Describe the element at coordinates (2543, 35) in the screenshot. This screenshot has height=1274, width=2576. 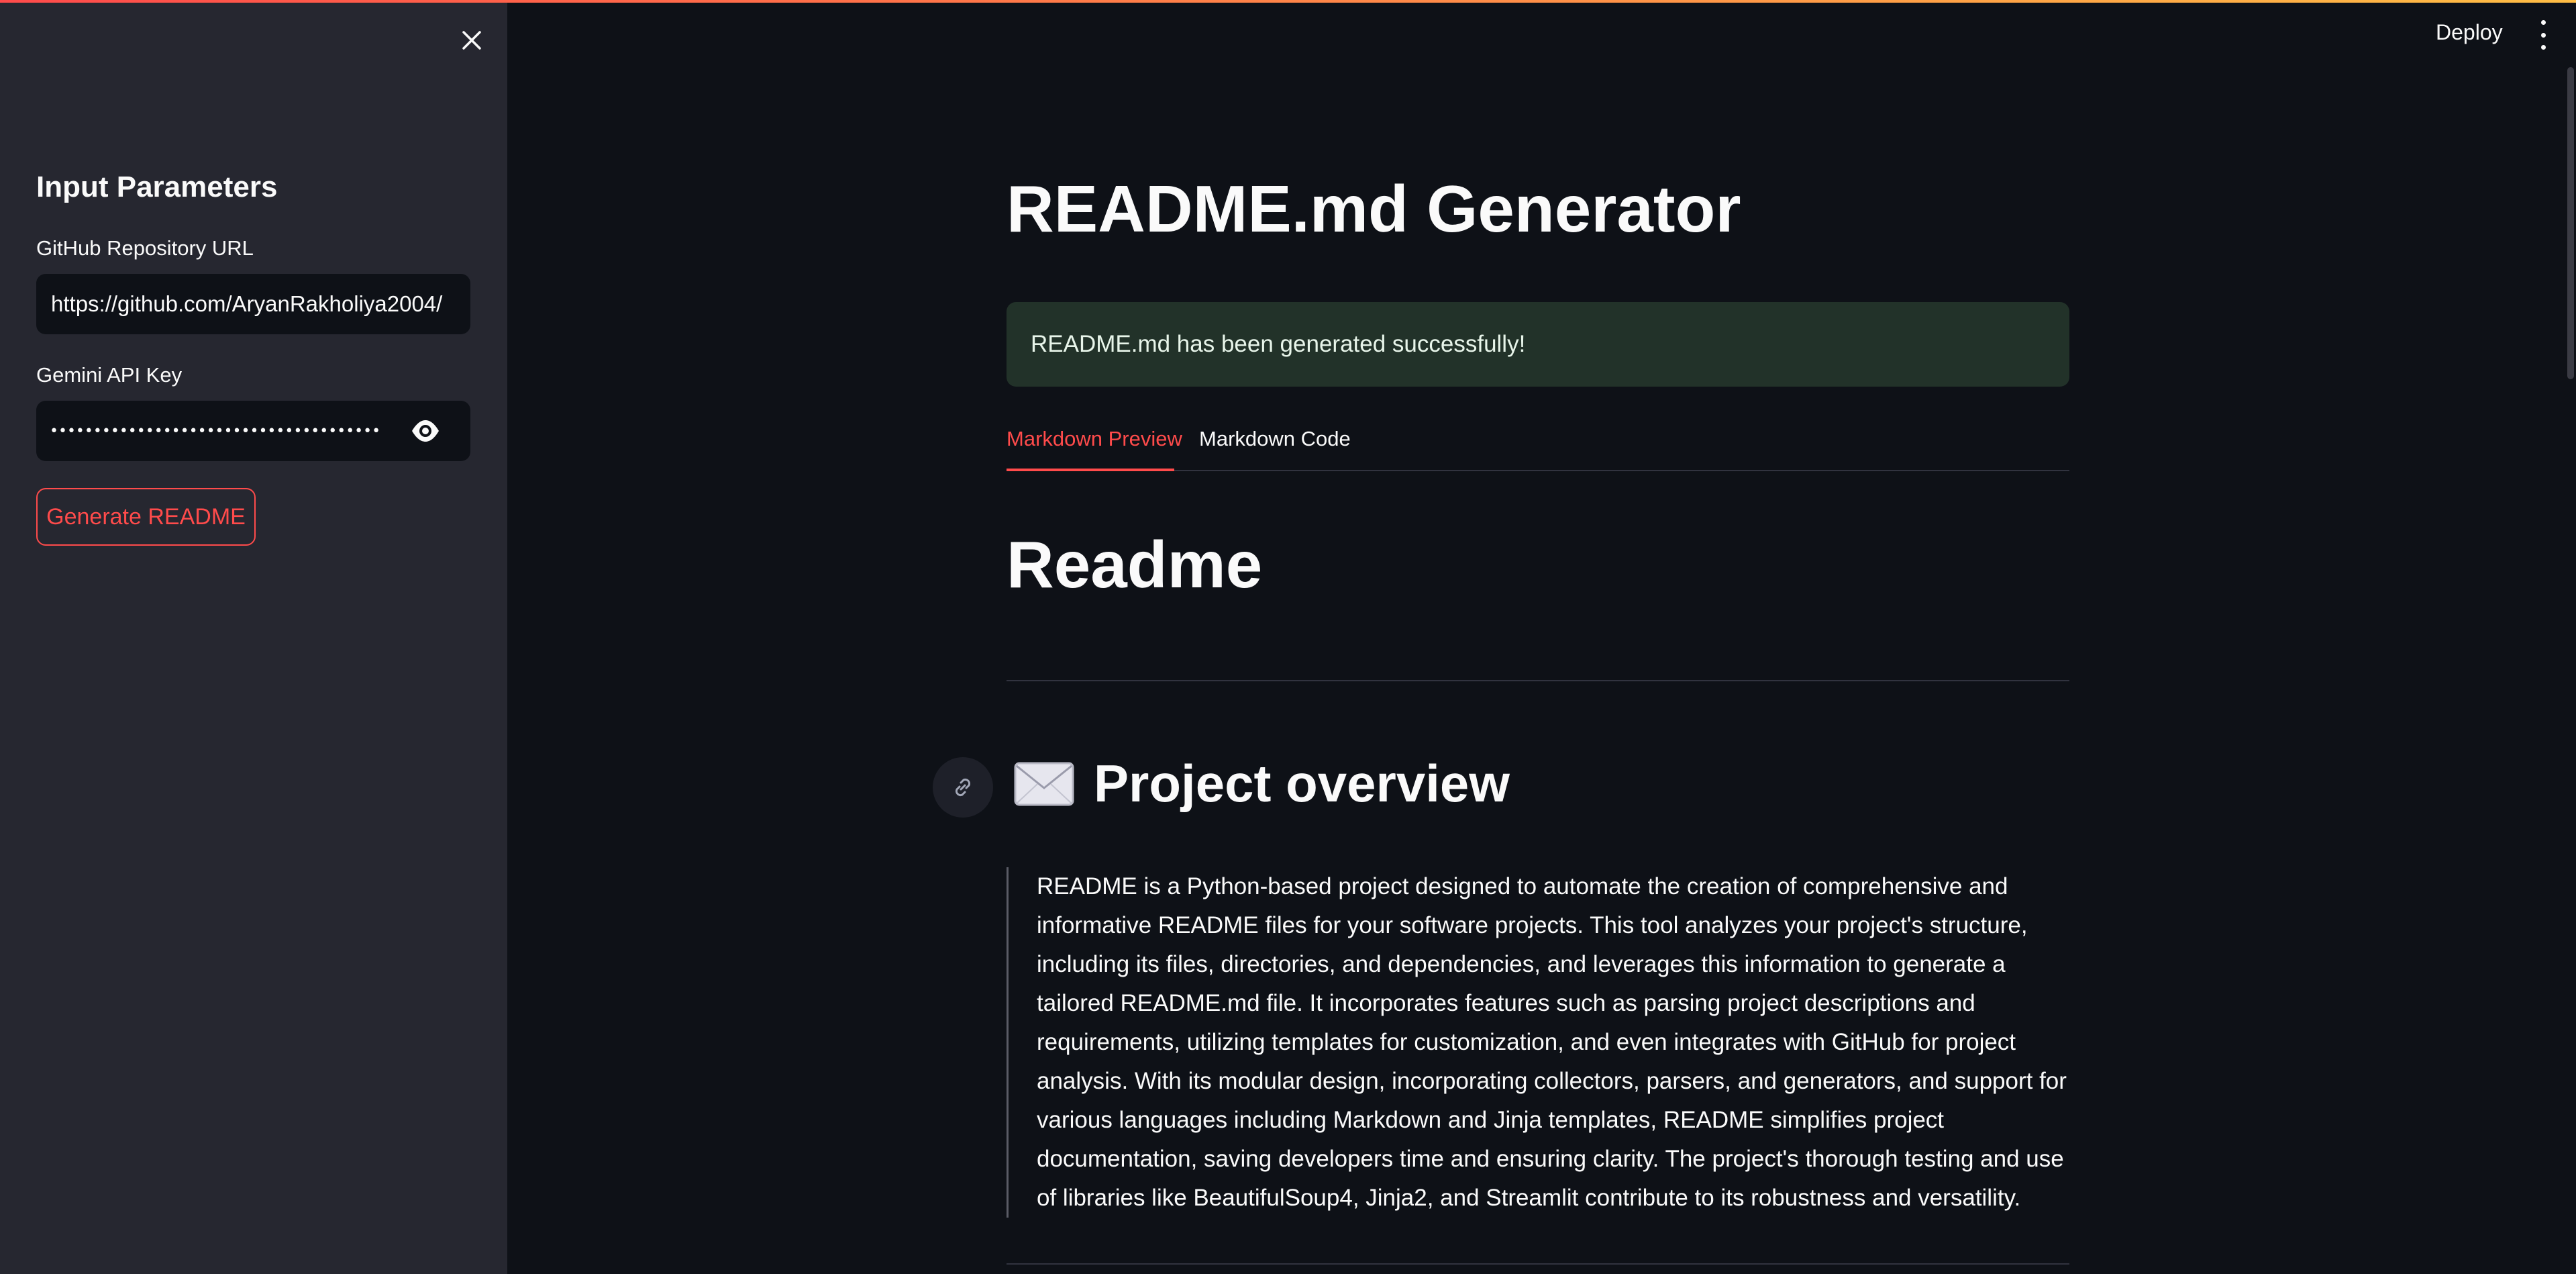
I see `main-menu-icon` at that location.